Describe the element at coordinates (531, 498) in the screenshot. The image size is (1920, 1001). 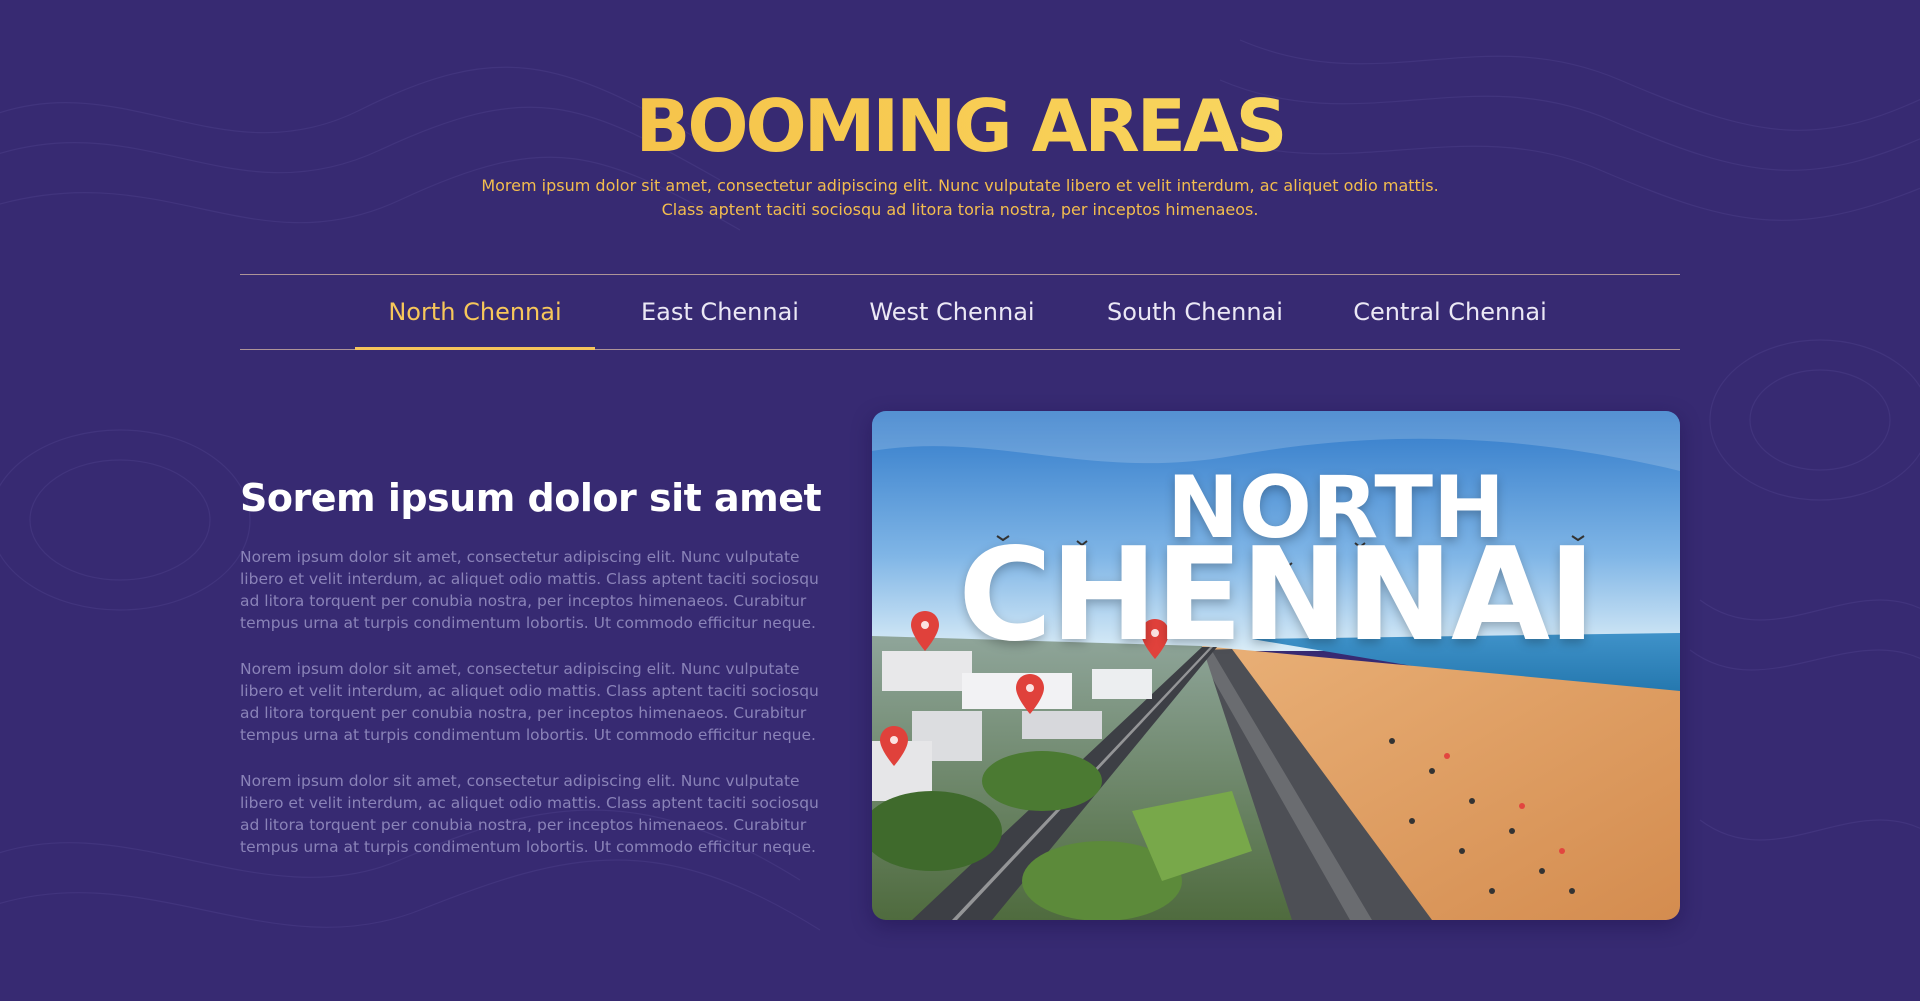
I see `area-title: Sorem ipsum dolor sit amet` at that location.